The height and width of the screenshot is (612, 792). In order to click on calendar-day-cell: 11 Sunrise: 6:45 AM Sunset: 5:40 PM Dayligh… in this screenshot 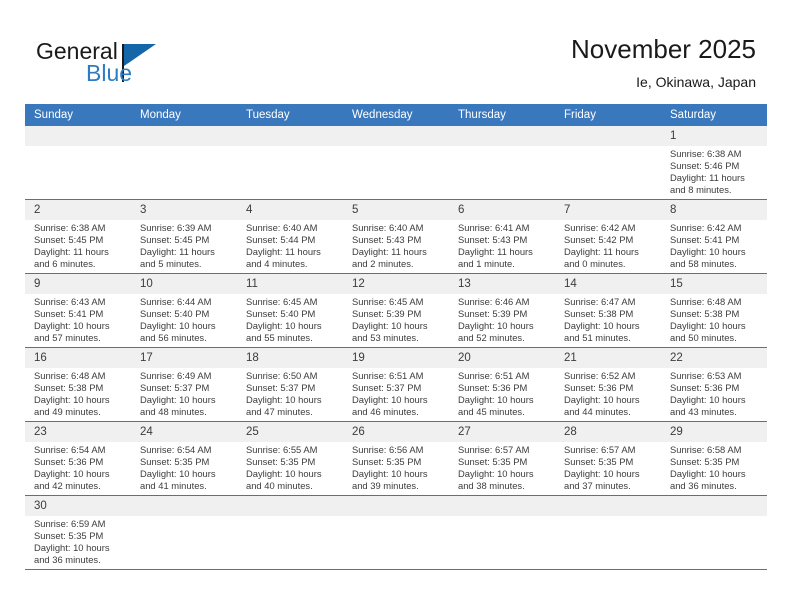, I will do `click(290, 310)`.